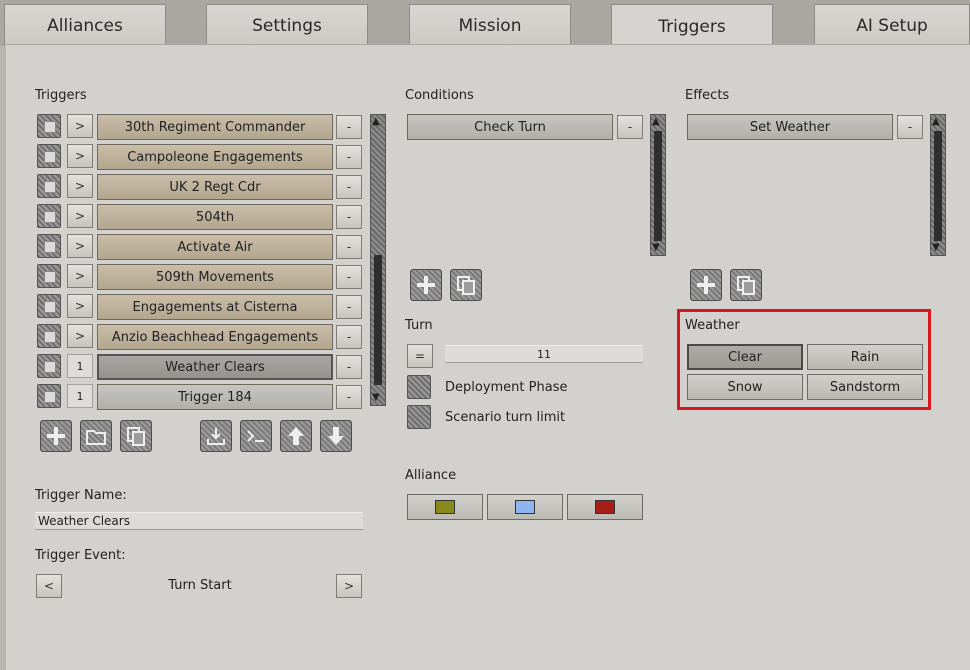  What do you see at coordinates (85, 25) in the screenshot?
I see `tab-alliances: Alliances` at bounding box center [85, 25].